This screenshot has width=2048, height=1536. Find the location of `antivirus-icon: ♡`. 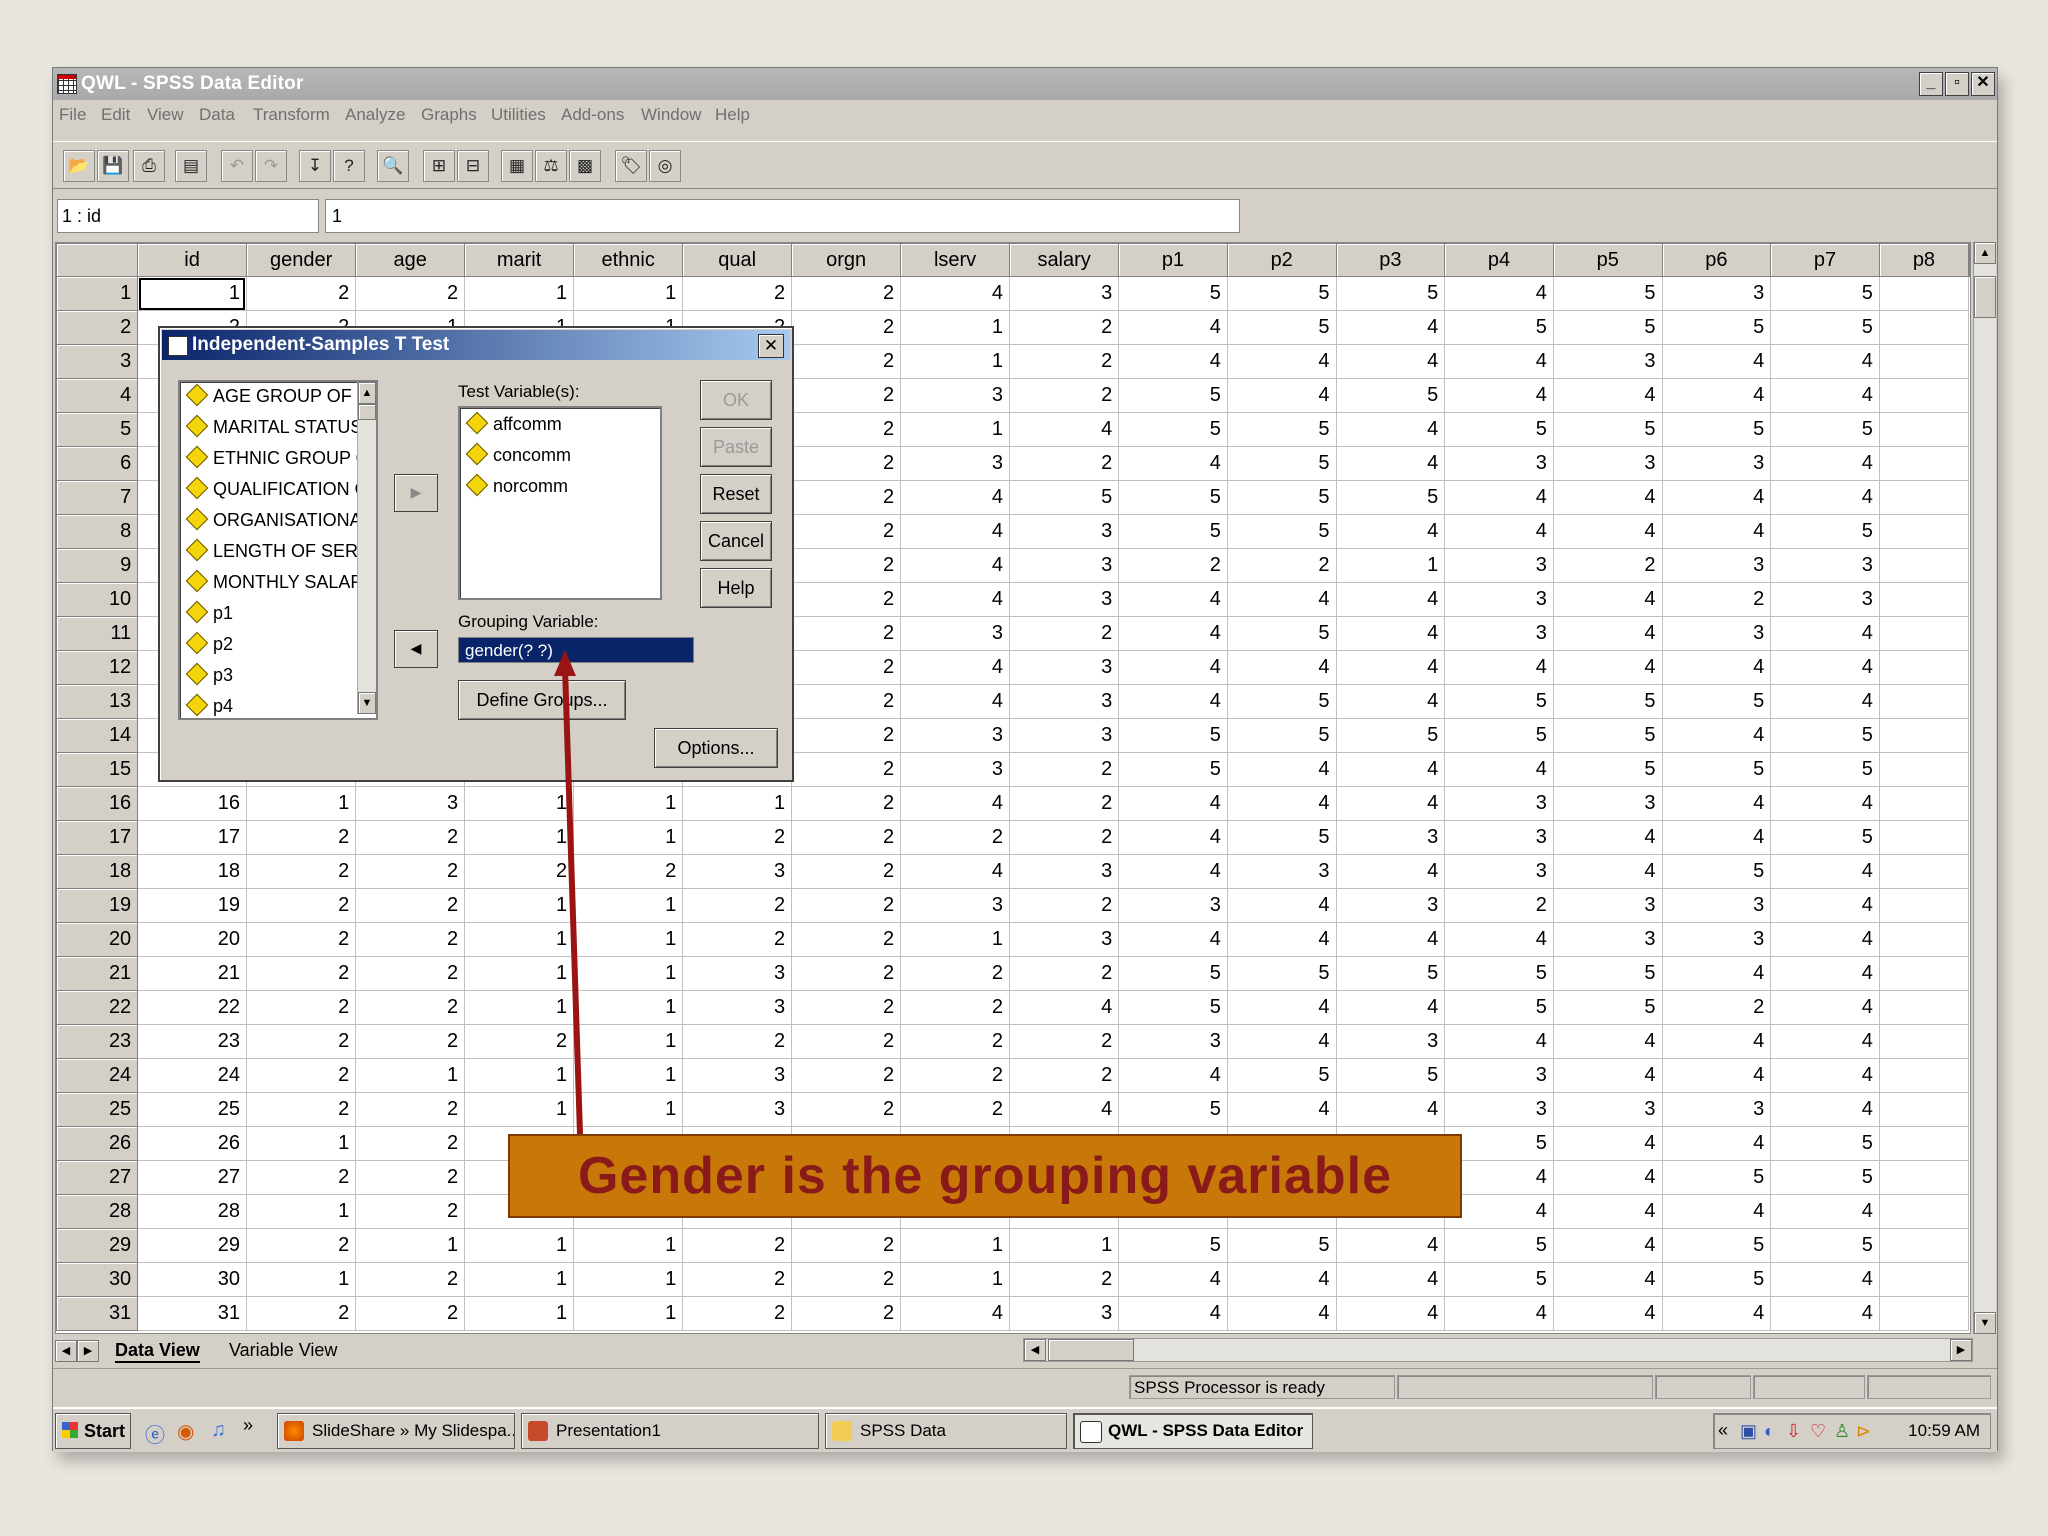

antivirus-icon: ♡ is located at coordinates (1818, 1431).